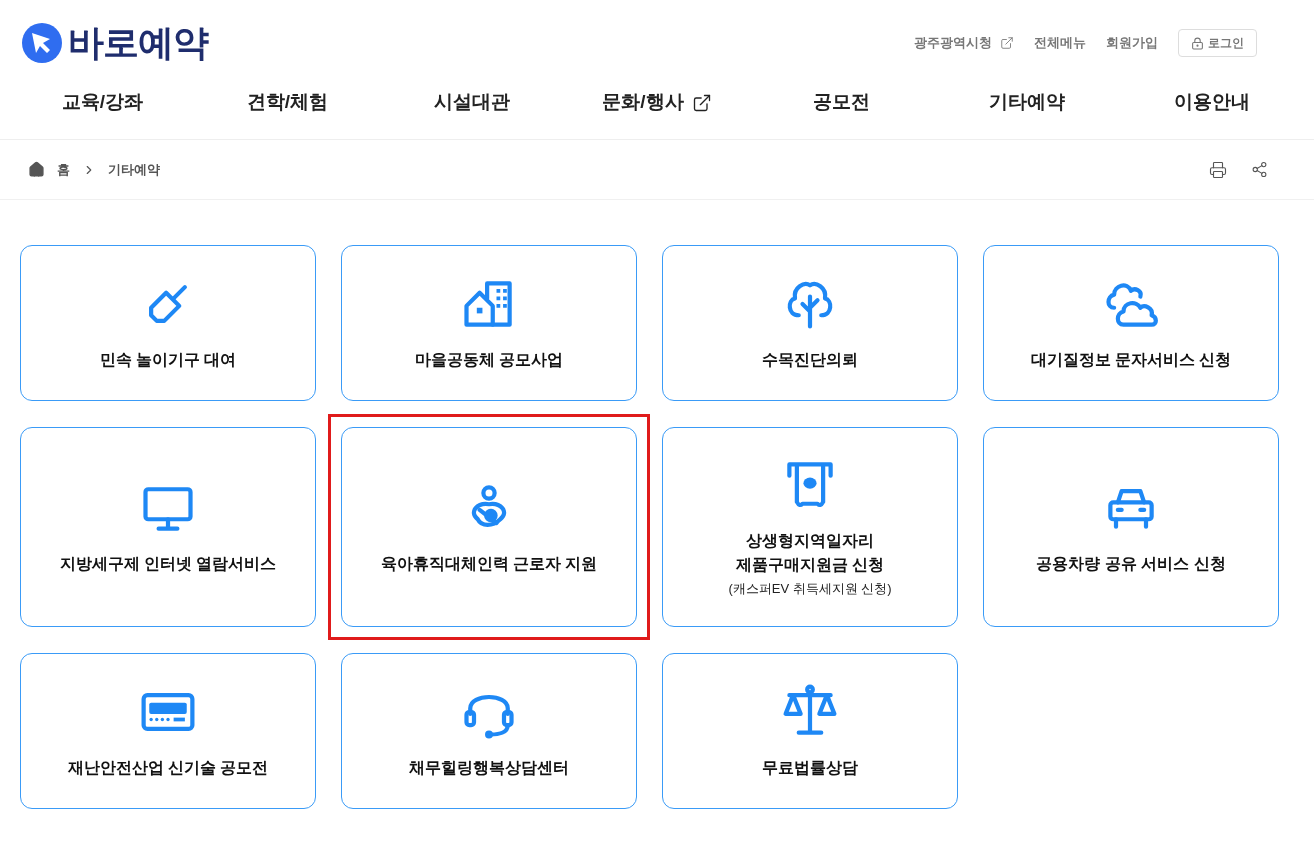  I want to click on service-card: 민속 놀이기구 대여, so click(168, 323).